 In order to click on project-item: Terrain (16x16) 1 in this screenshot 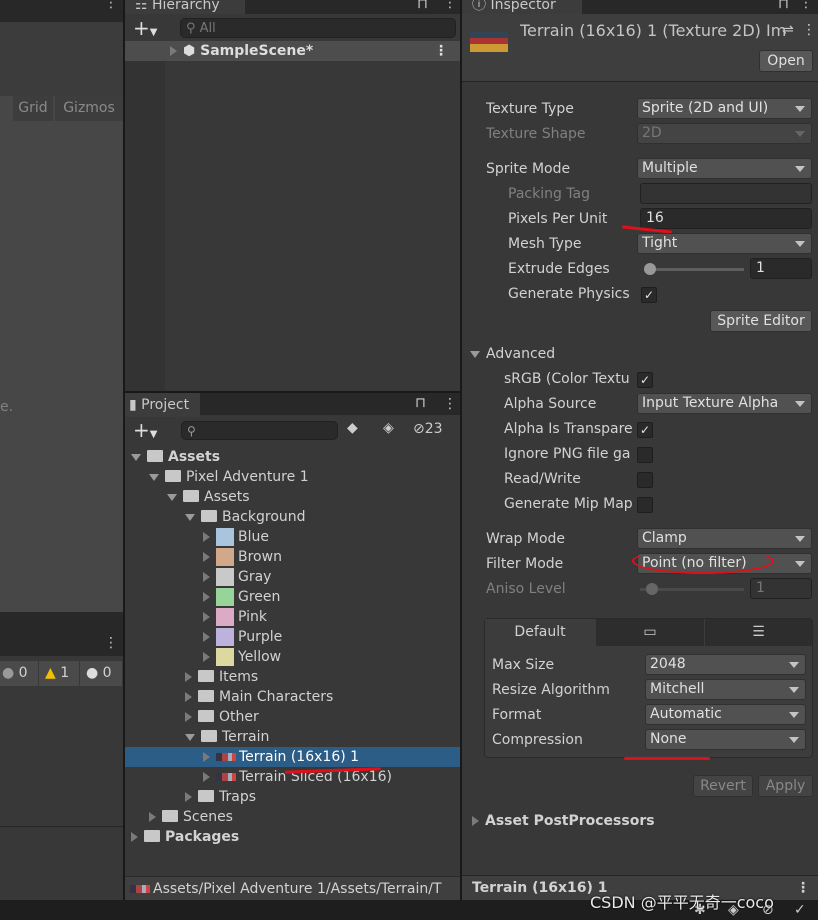, I will do `click(292, 757)`.